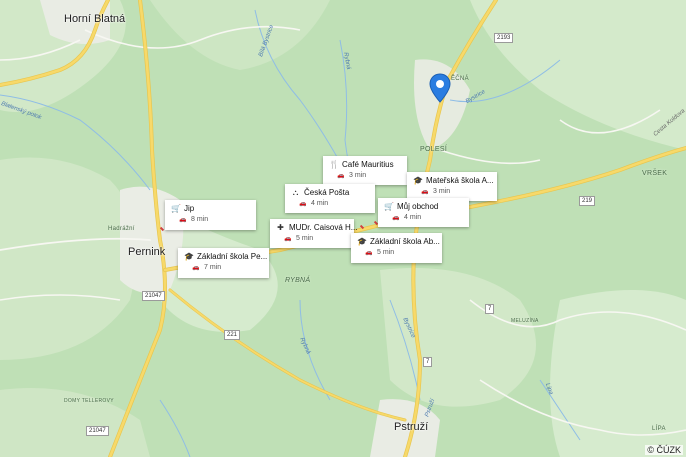  I want to click on place-rybna: RYBNÁ, so click(298, 280).